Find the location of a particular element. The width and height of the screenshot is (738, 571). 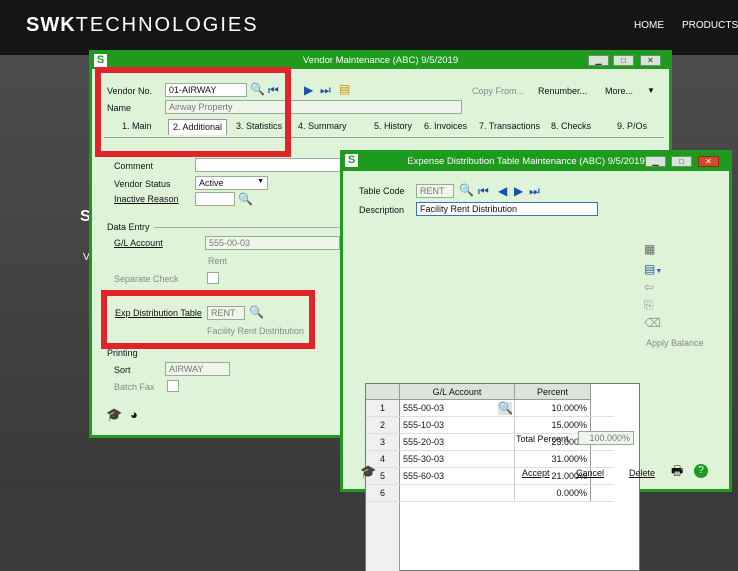

row-header-empty is located at coordinates (383, 536).